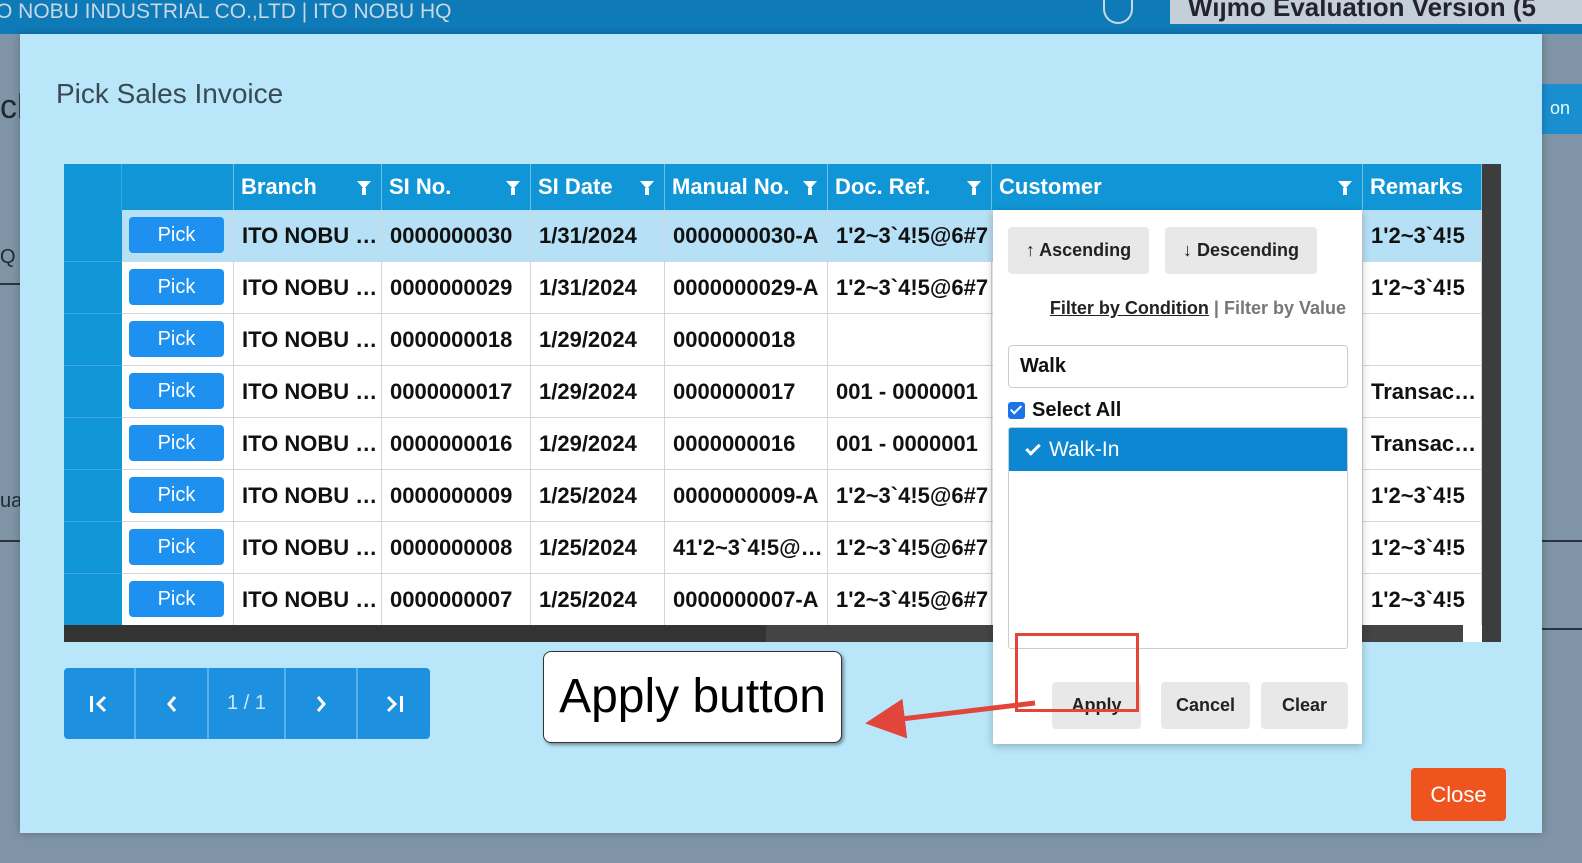 The width and height of the screenshot is (1582, 863). What do you see at coordinates (456, 340) in the screenshot?
I see `cell-si-no: 0000000018` at bounding box center [456, 340].